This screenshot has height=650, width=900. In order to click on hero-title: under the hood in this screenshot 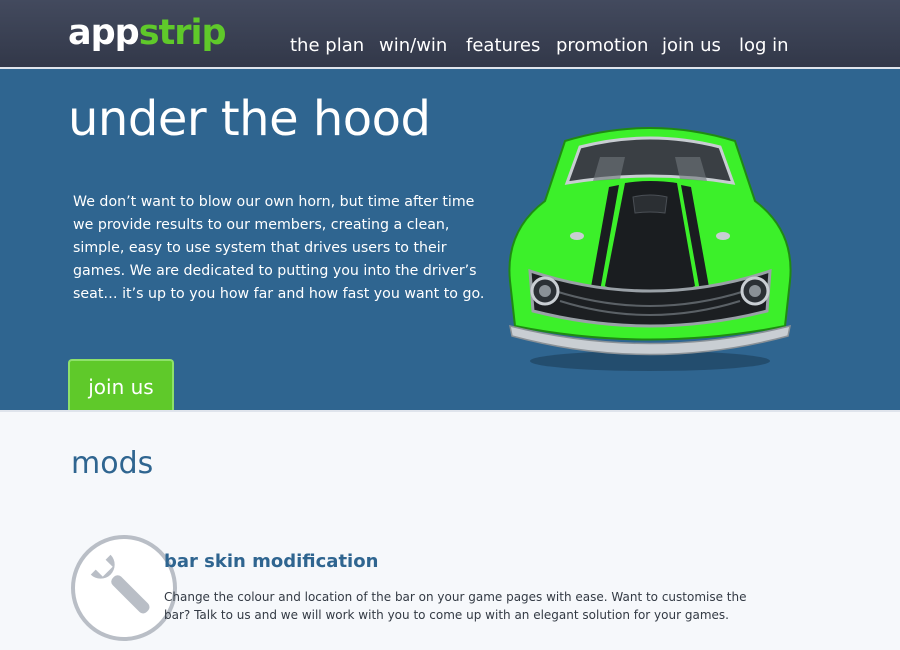, I will do `click(249, 119)`.